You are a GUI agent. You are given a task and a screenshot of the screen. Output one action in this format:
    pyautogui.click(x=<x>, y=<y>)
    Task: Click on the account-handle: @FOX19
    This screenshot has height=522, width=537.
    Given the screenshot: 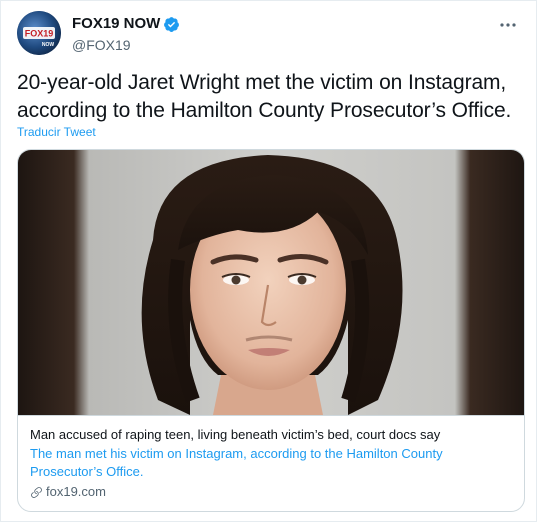 What is the action you would take?
    pyautogui.click(x=126, y=45)
    